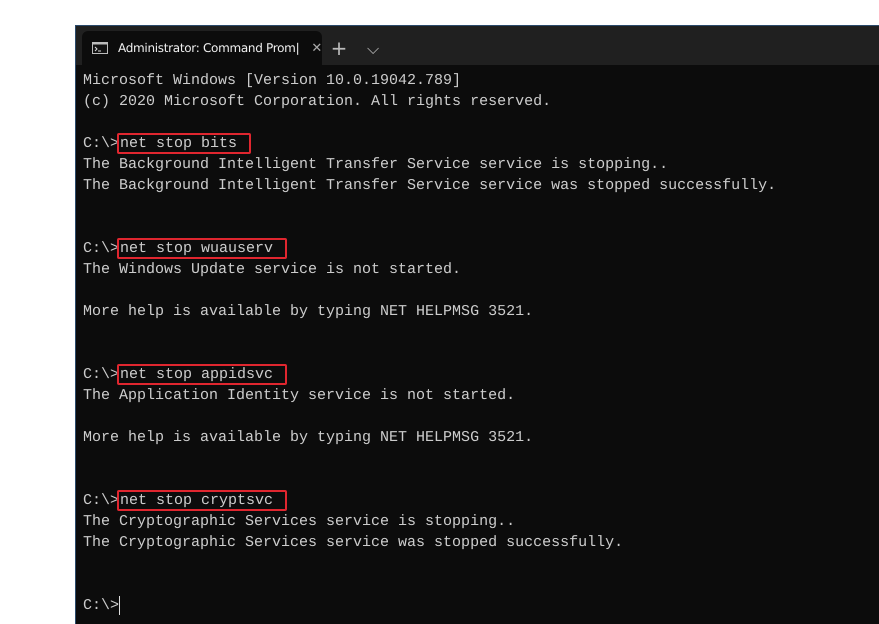 Image resolution: width=879 pixels, height=624 pixels. Describe the element at coordinates (202, 500) in the screenshot. I see `highlighted-command: net stop cryptsvc` at that location.